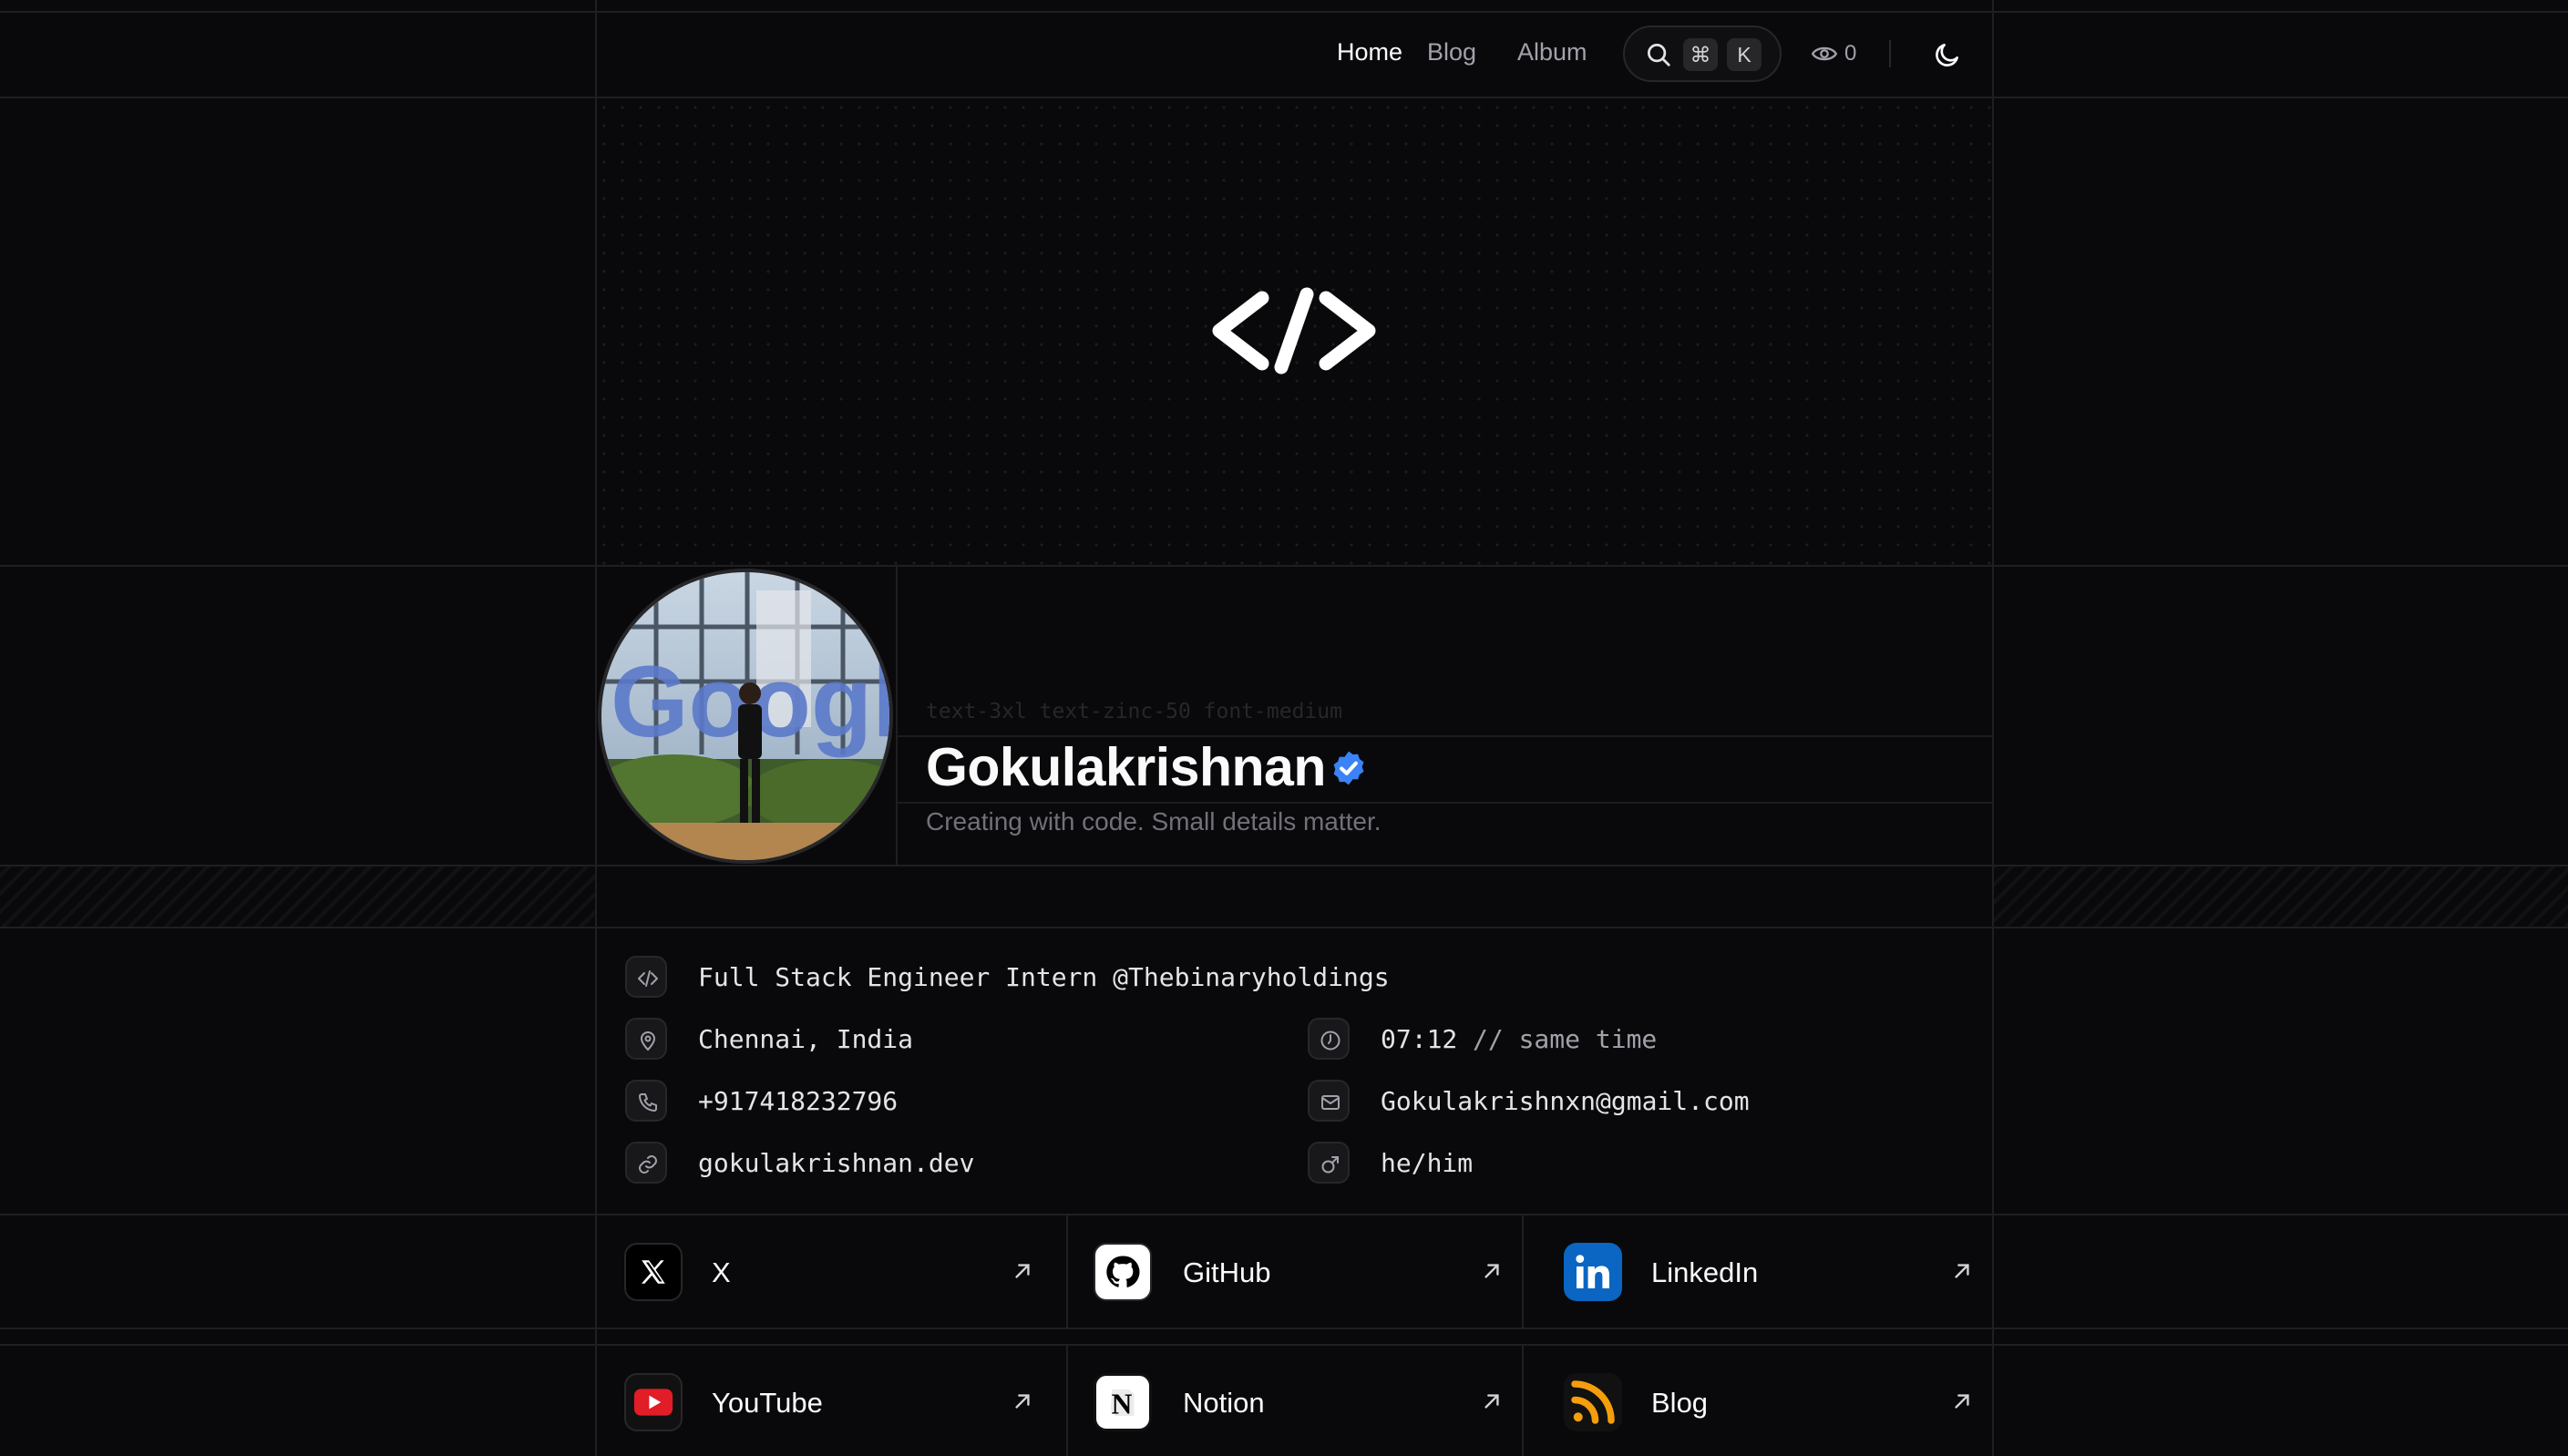  Describe the element at coordinates (746, 716) in the screenshot. I see `avatar: Google` at that location.